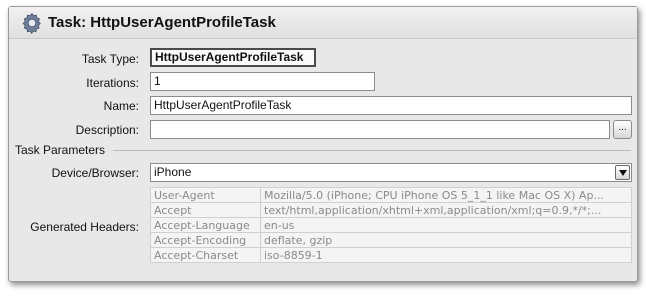 This screenshot has width=646, height=297. I want to click on task-type-field: HttpUserAgentProfileTask, so click(233, 57).